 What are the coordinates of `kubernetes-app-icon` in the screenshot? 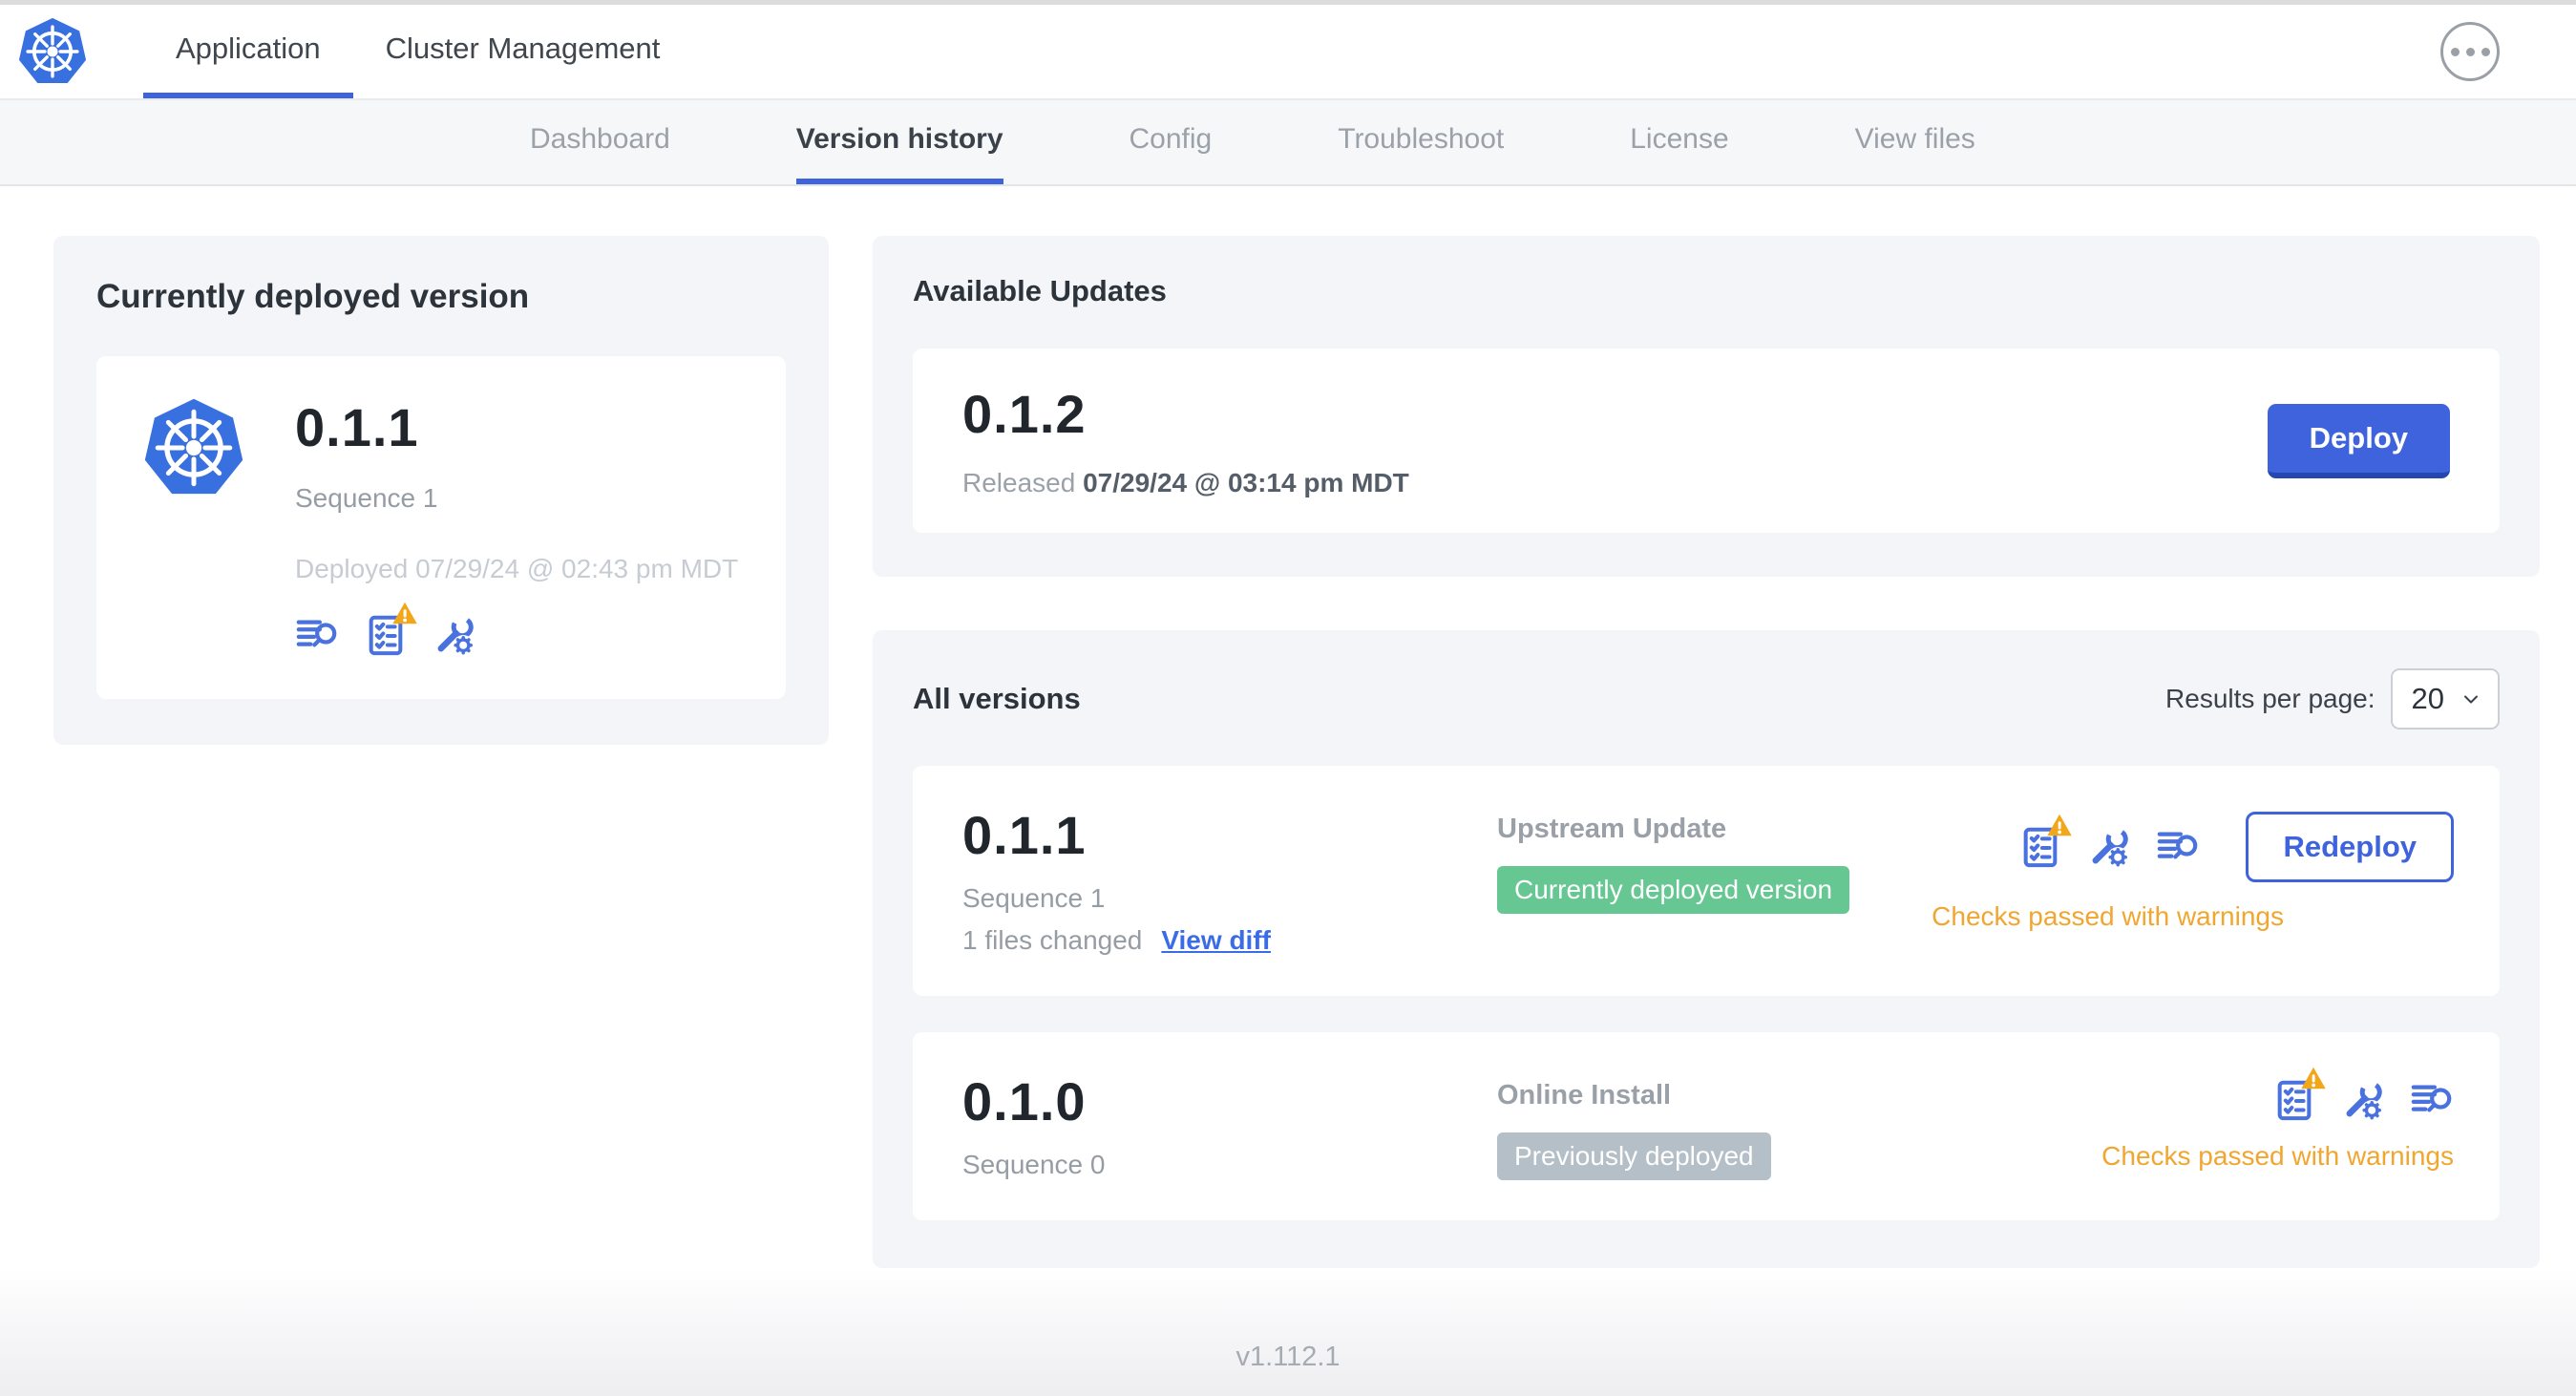 It's located at (193, 447).